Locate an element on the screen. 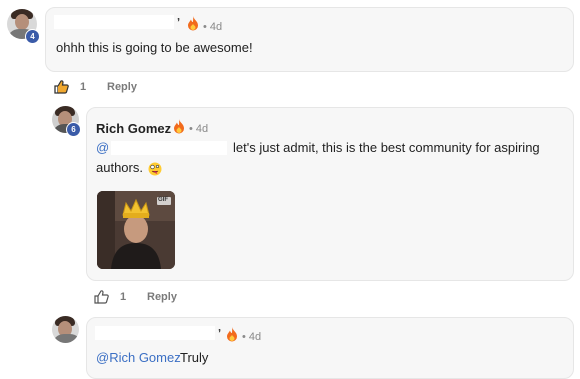 The image size is (580, 379). commenter-avatar is located at coordinates (65, 329).